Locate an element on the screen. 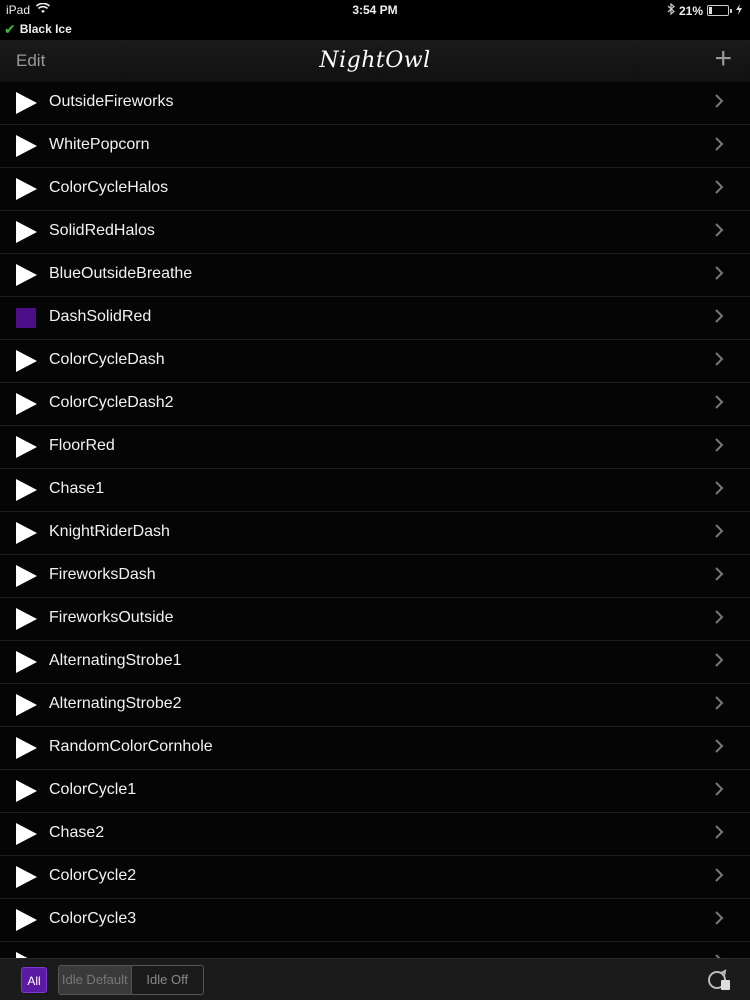  list-item: DashSolidRed is located at coordinates (375, 318).